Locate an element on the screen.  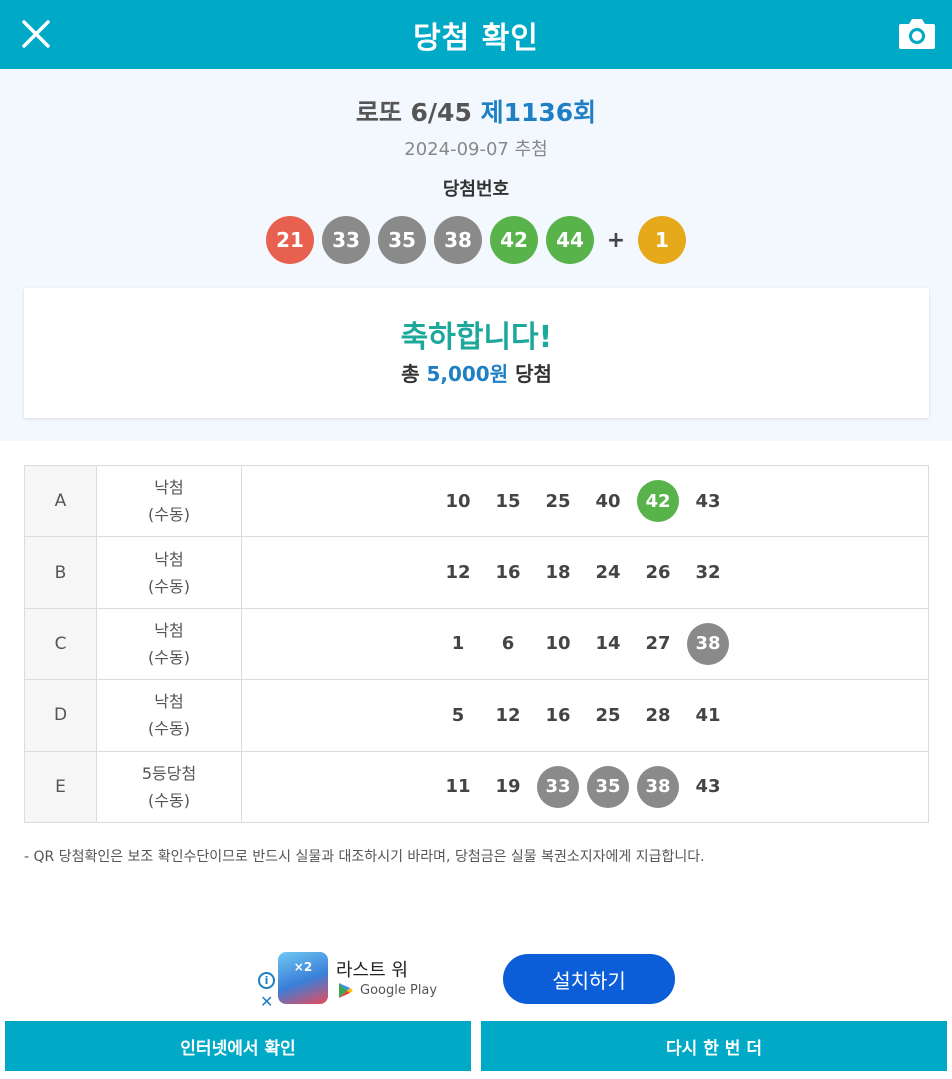
ticket-number: 27 is located at coordinates (658, 644).